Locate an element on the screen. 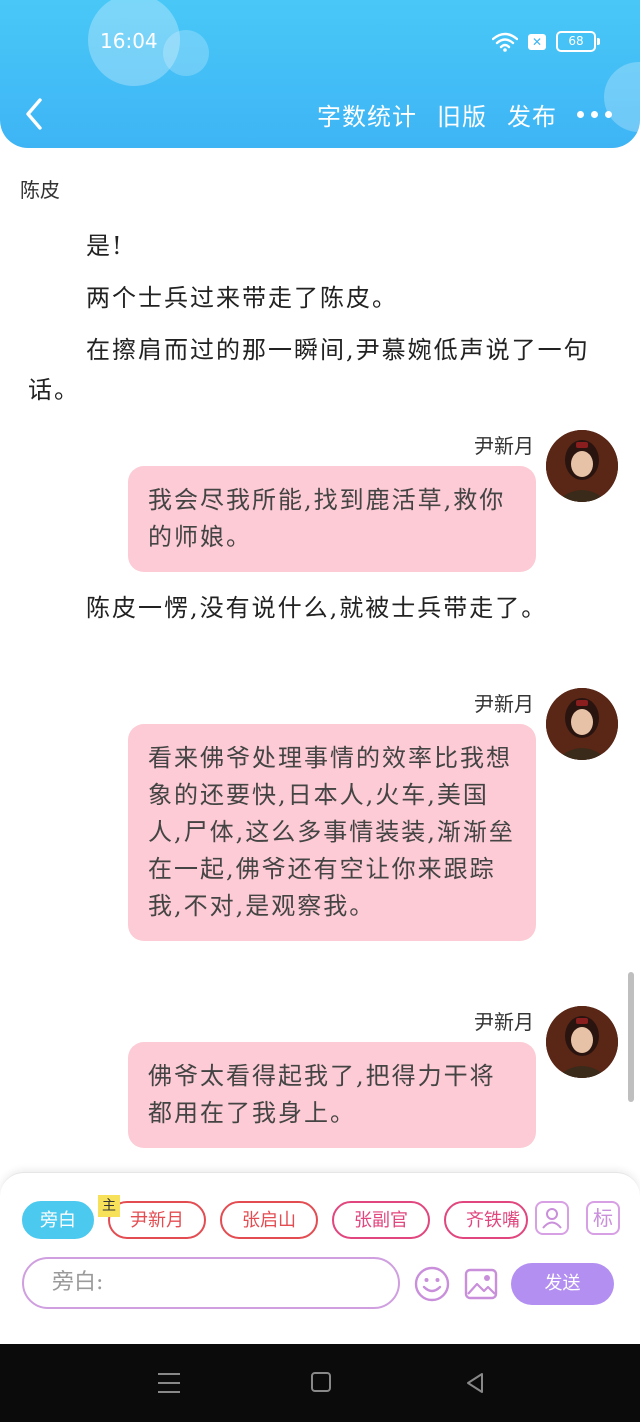  wifi-icon is located at coordinates (505, 42).